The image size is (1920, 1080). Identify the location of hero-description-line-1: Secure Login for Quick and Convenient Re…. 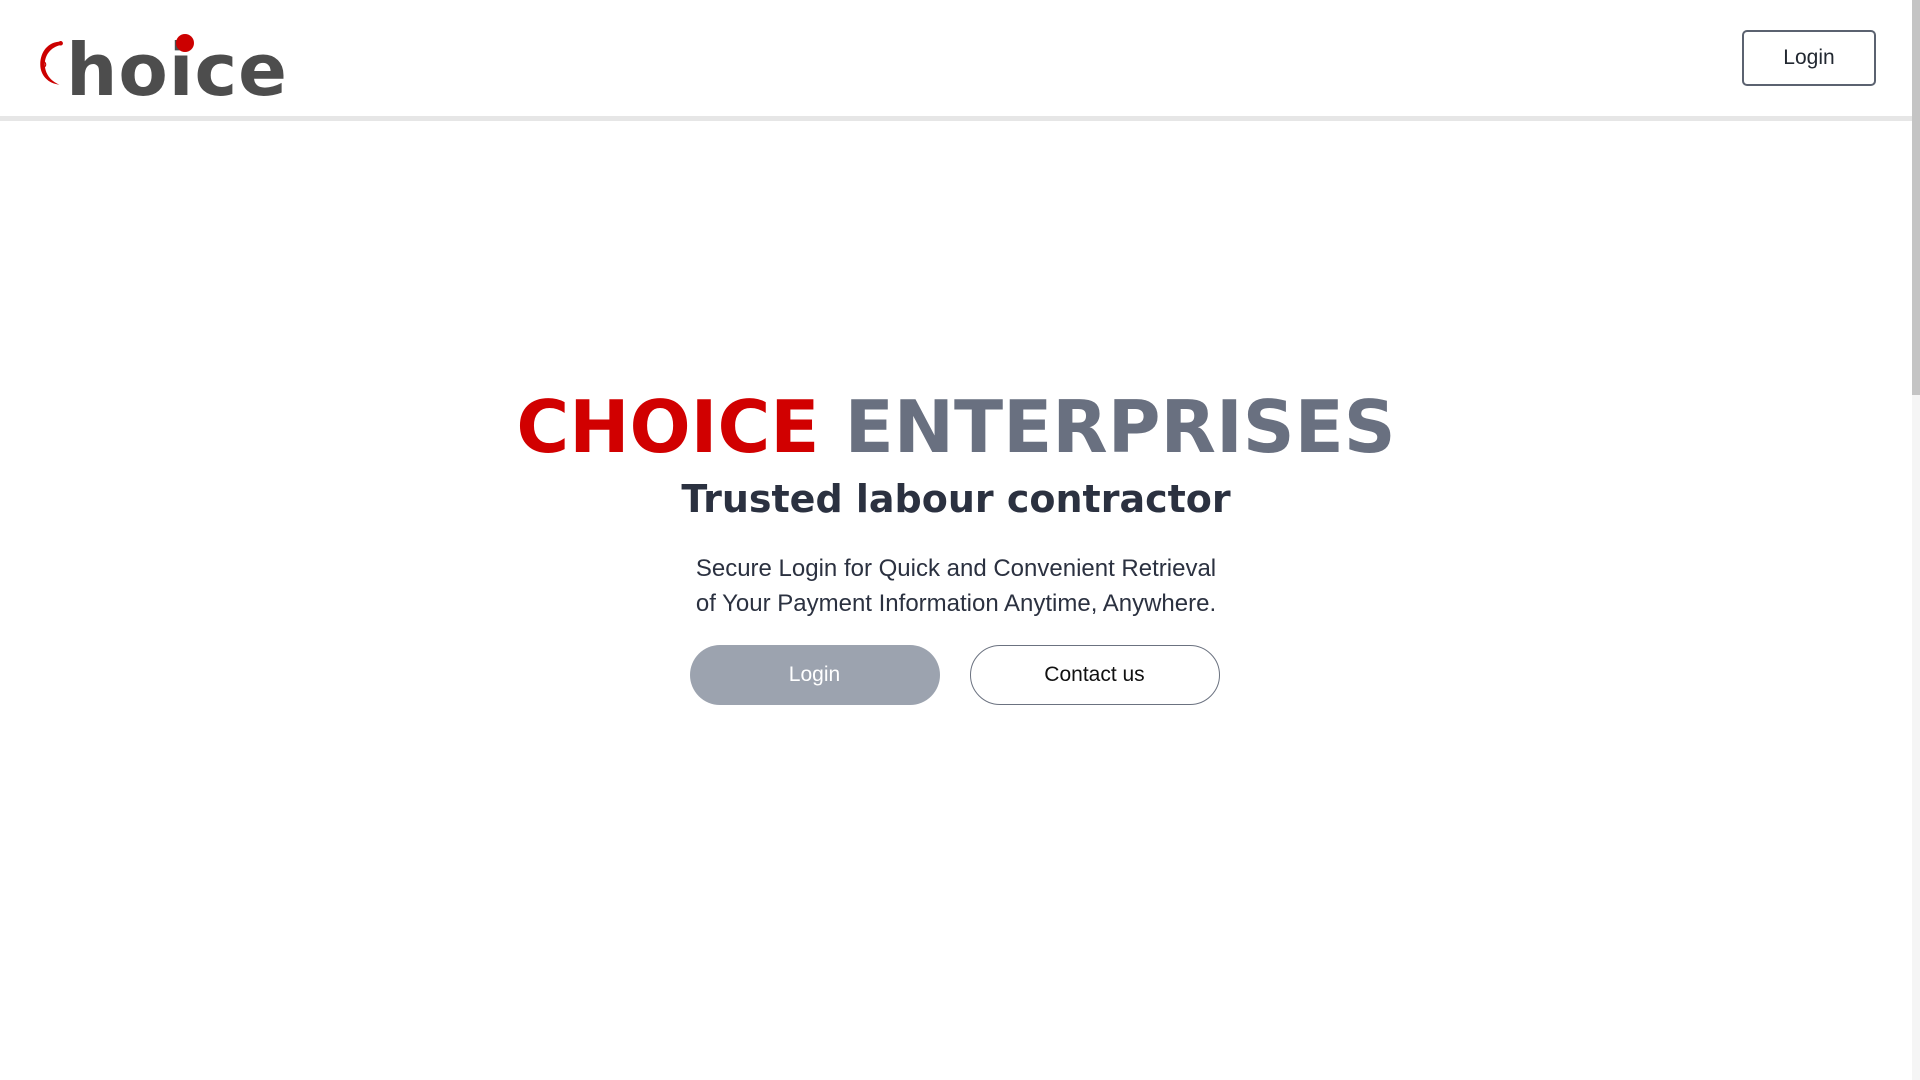
(956, 568).